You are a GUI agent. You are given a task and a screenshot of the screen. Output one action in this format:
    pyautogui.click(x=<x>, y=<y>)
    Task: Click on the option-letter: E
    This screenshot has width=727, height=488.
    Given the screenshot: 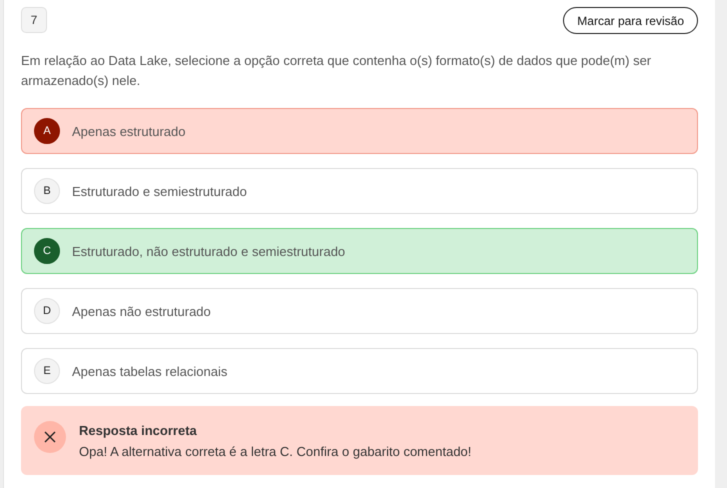 What is the action you would take?
    pyautogui.click(x=47, y=371)
    